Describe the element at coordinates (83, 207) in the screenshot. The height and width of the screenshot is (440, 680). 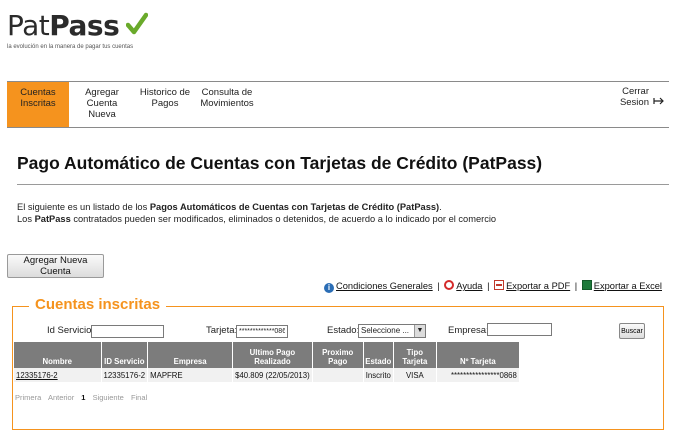
I see `intro-line-1-a: El siguiente es un listado de los` at that location.